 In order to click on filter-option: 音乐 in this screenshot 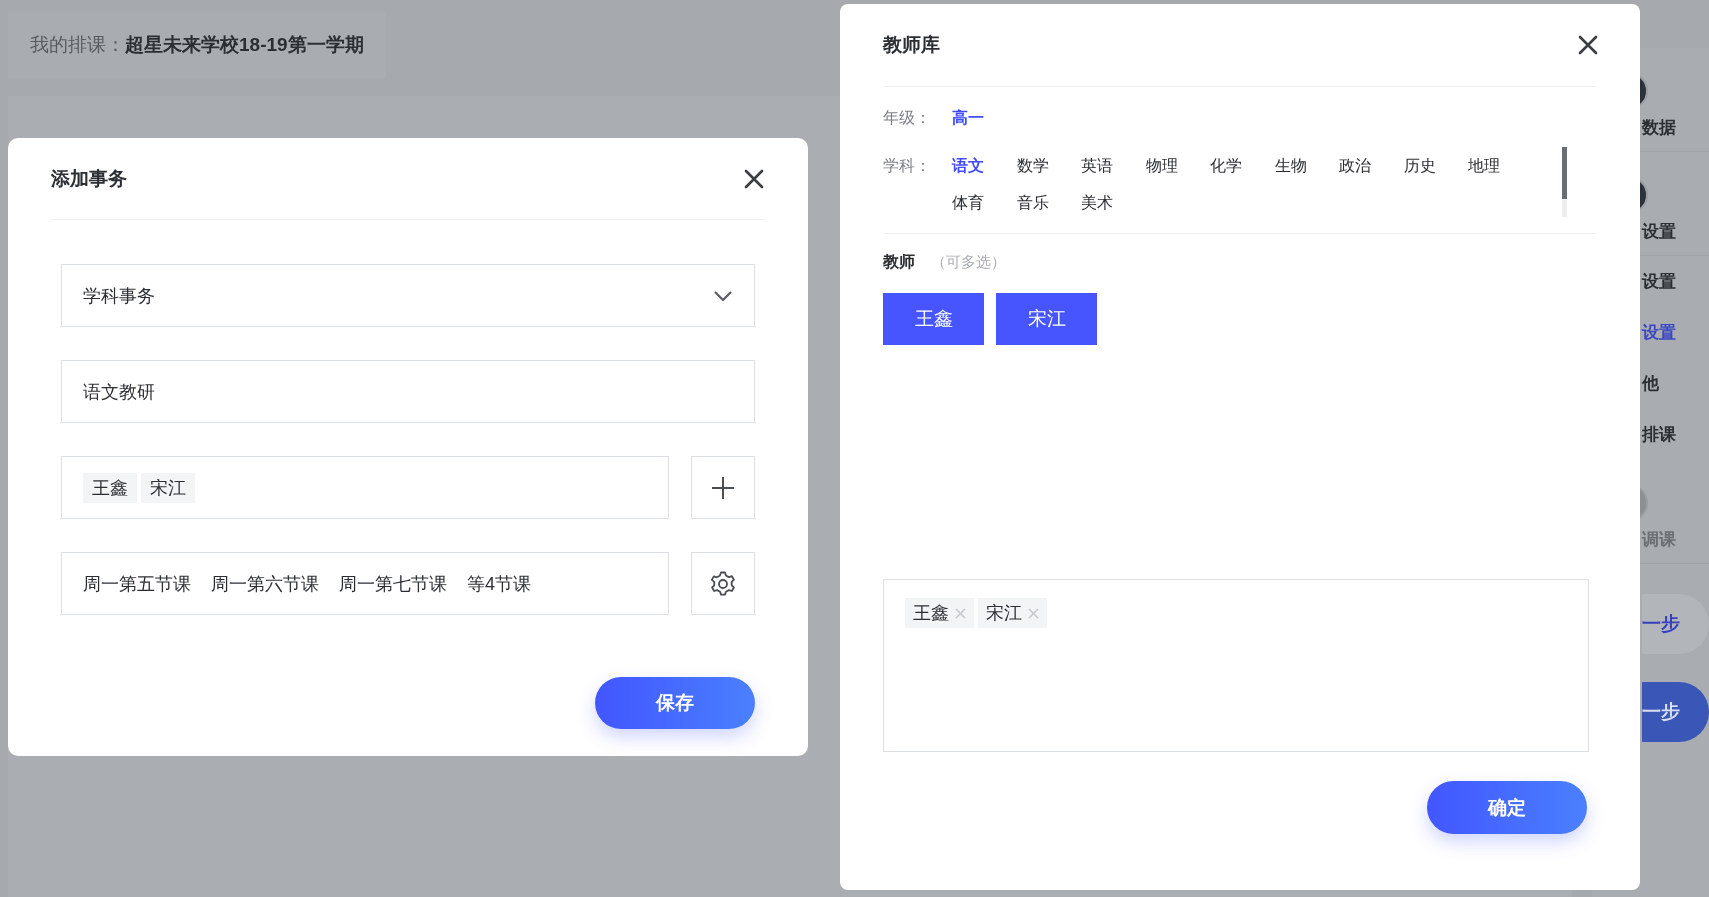, I will do `click(1032, 202)`.